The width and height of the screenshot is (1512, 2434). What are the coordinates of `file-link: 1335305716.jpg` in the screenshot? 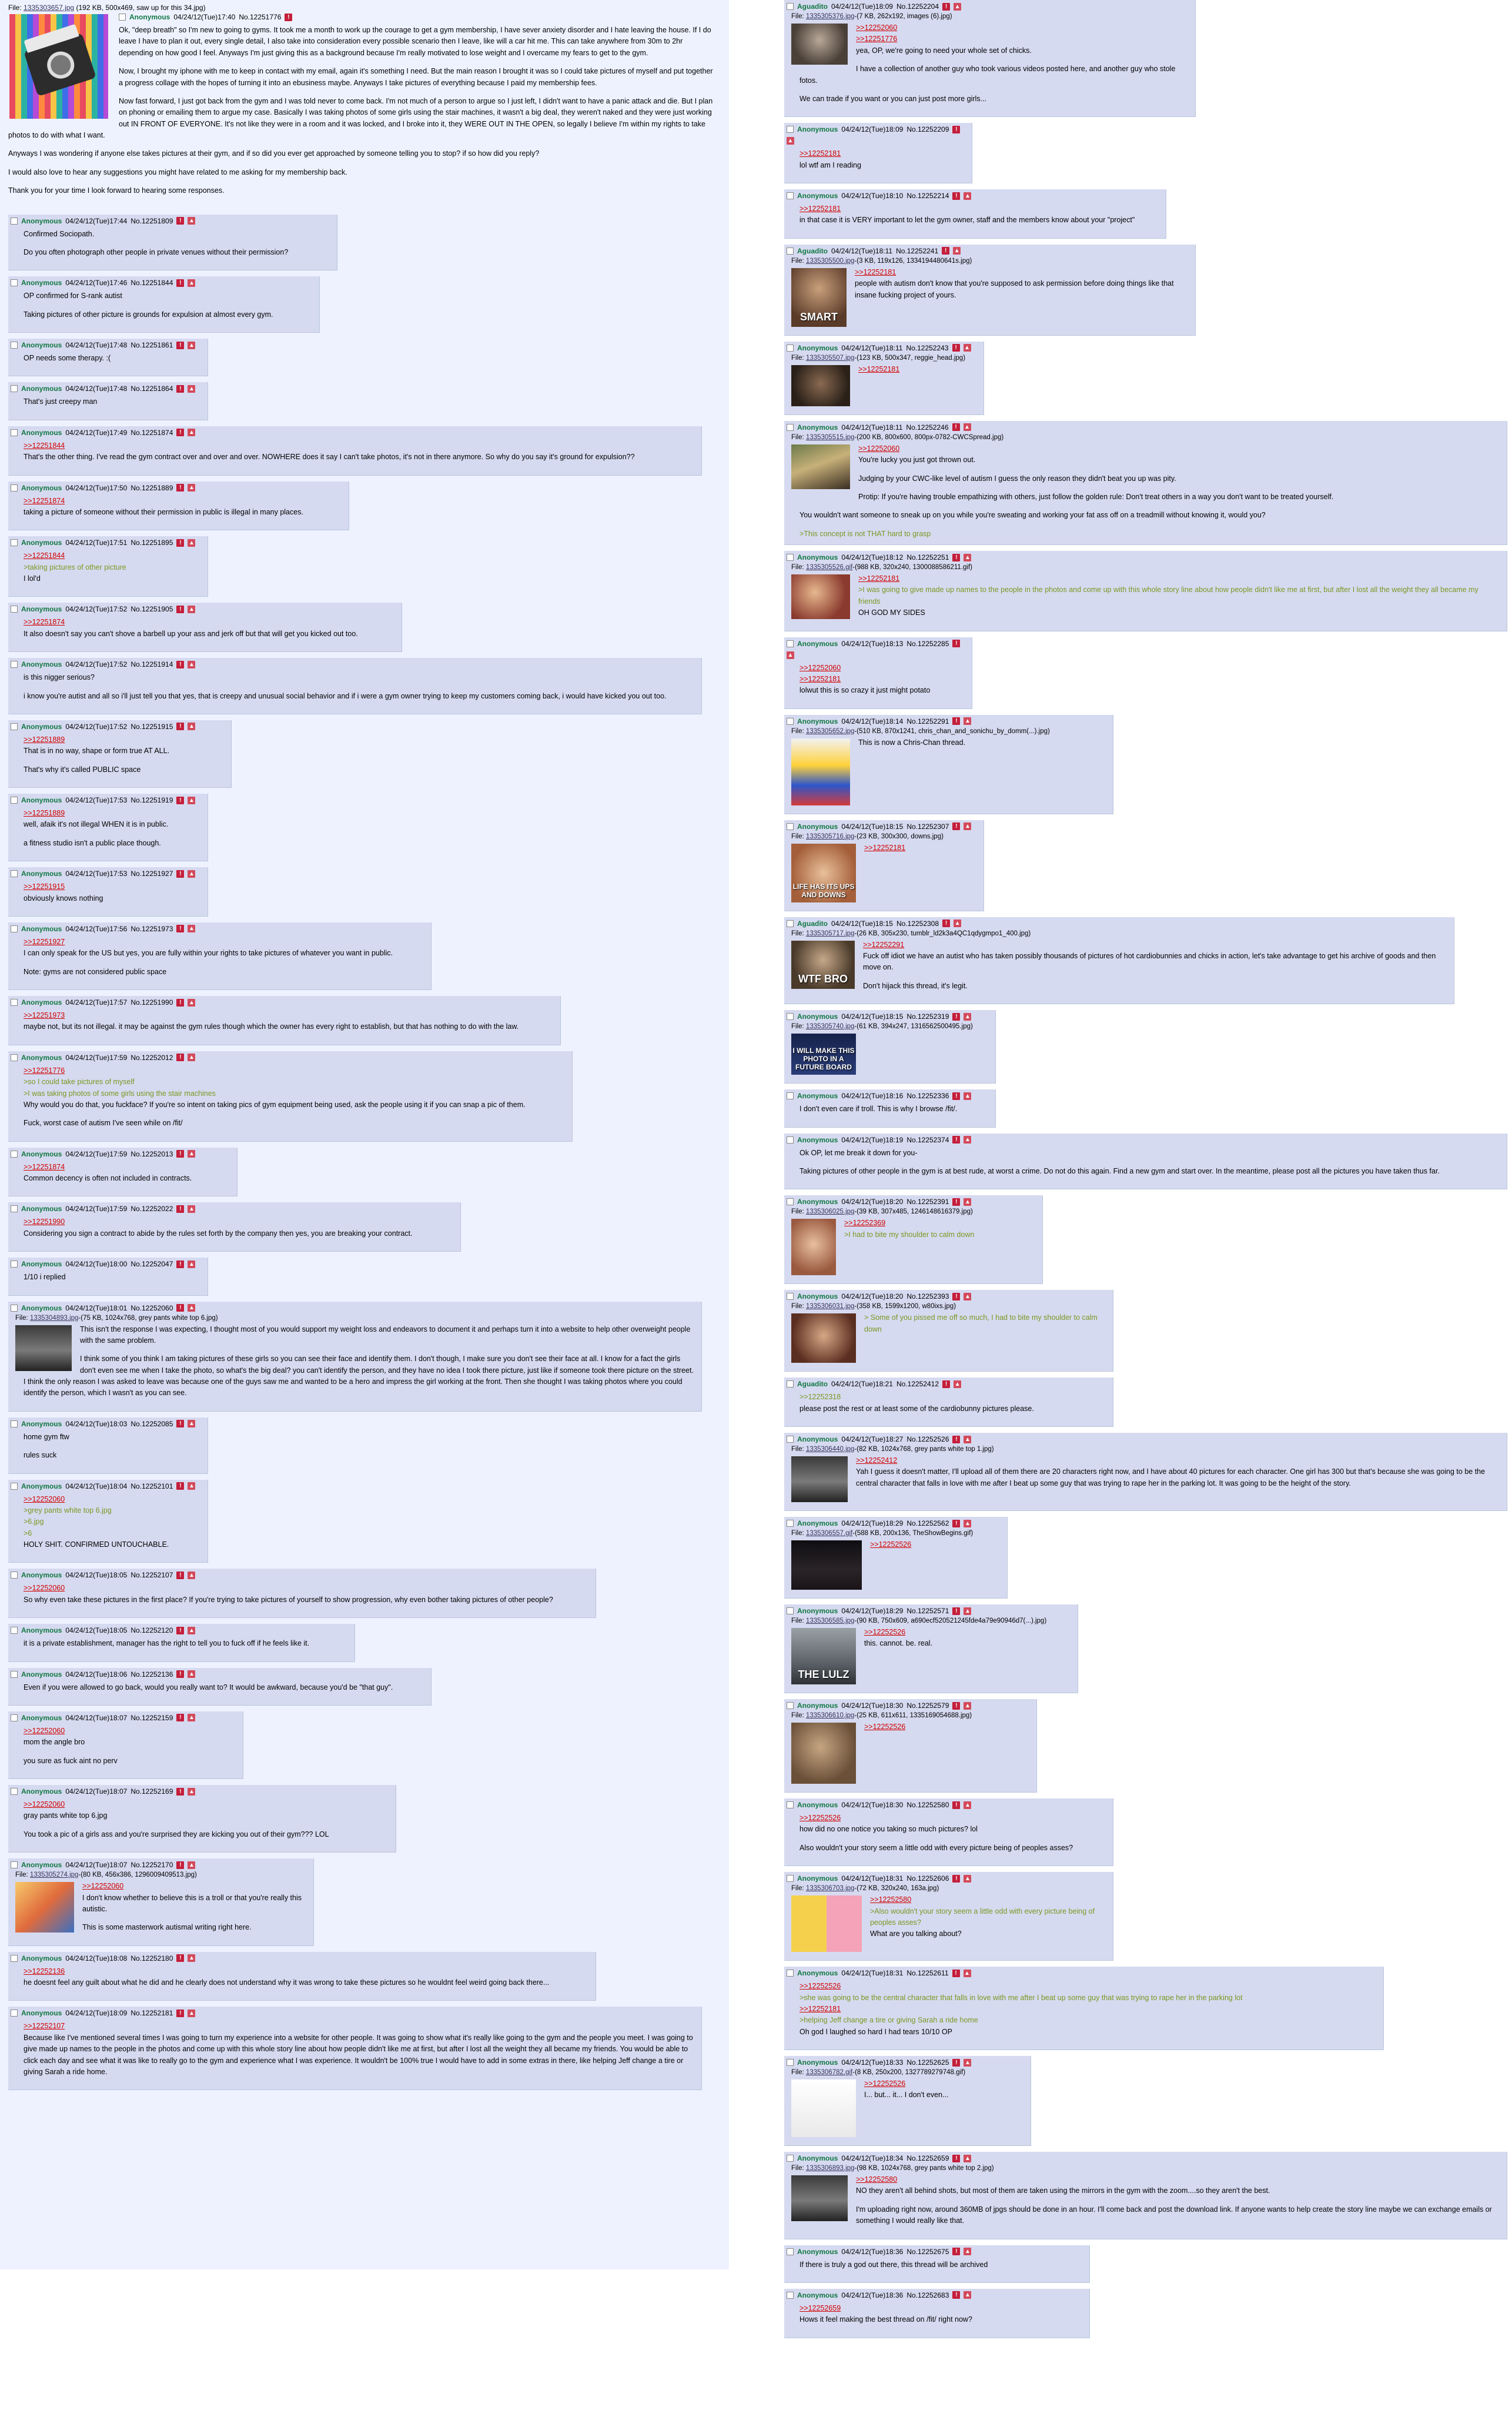 It's located at (831, 836).